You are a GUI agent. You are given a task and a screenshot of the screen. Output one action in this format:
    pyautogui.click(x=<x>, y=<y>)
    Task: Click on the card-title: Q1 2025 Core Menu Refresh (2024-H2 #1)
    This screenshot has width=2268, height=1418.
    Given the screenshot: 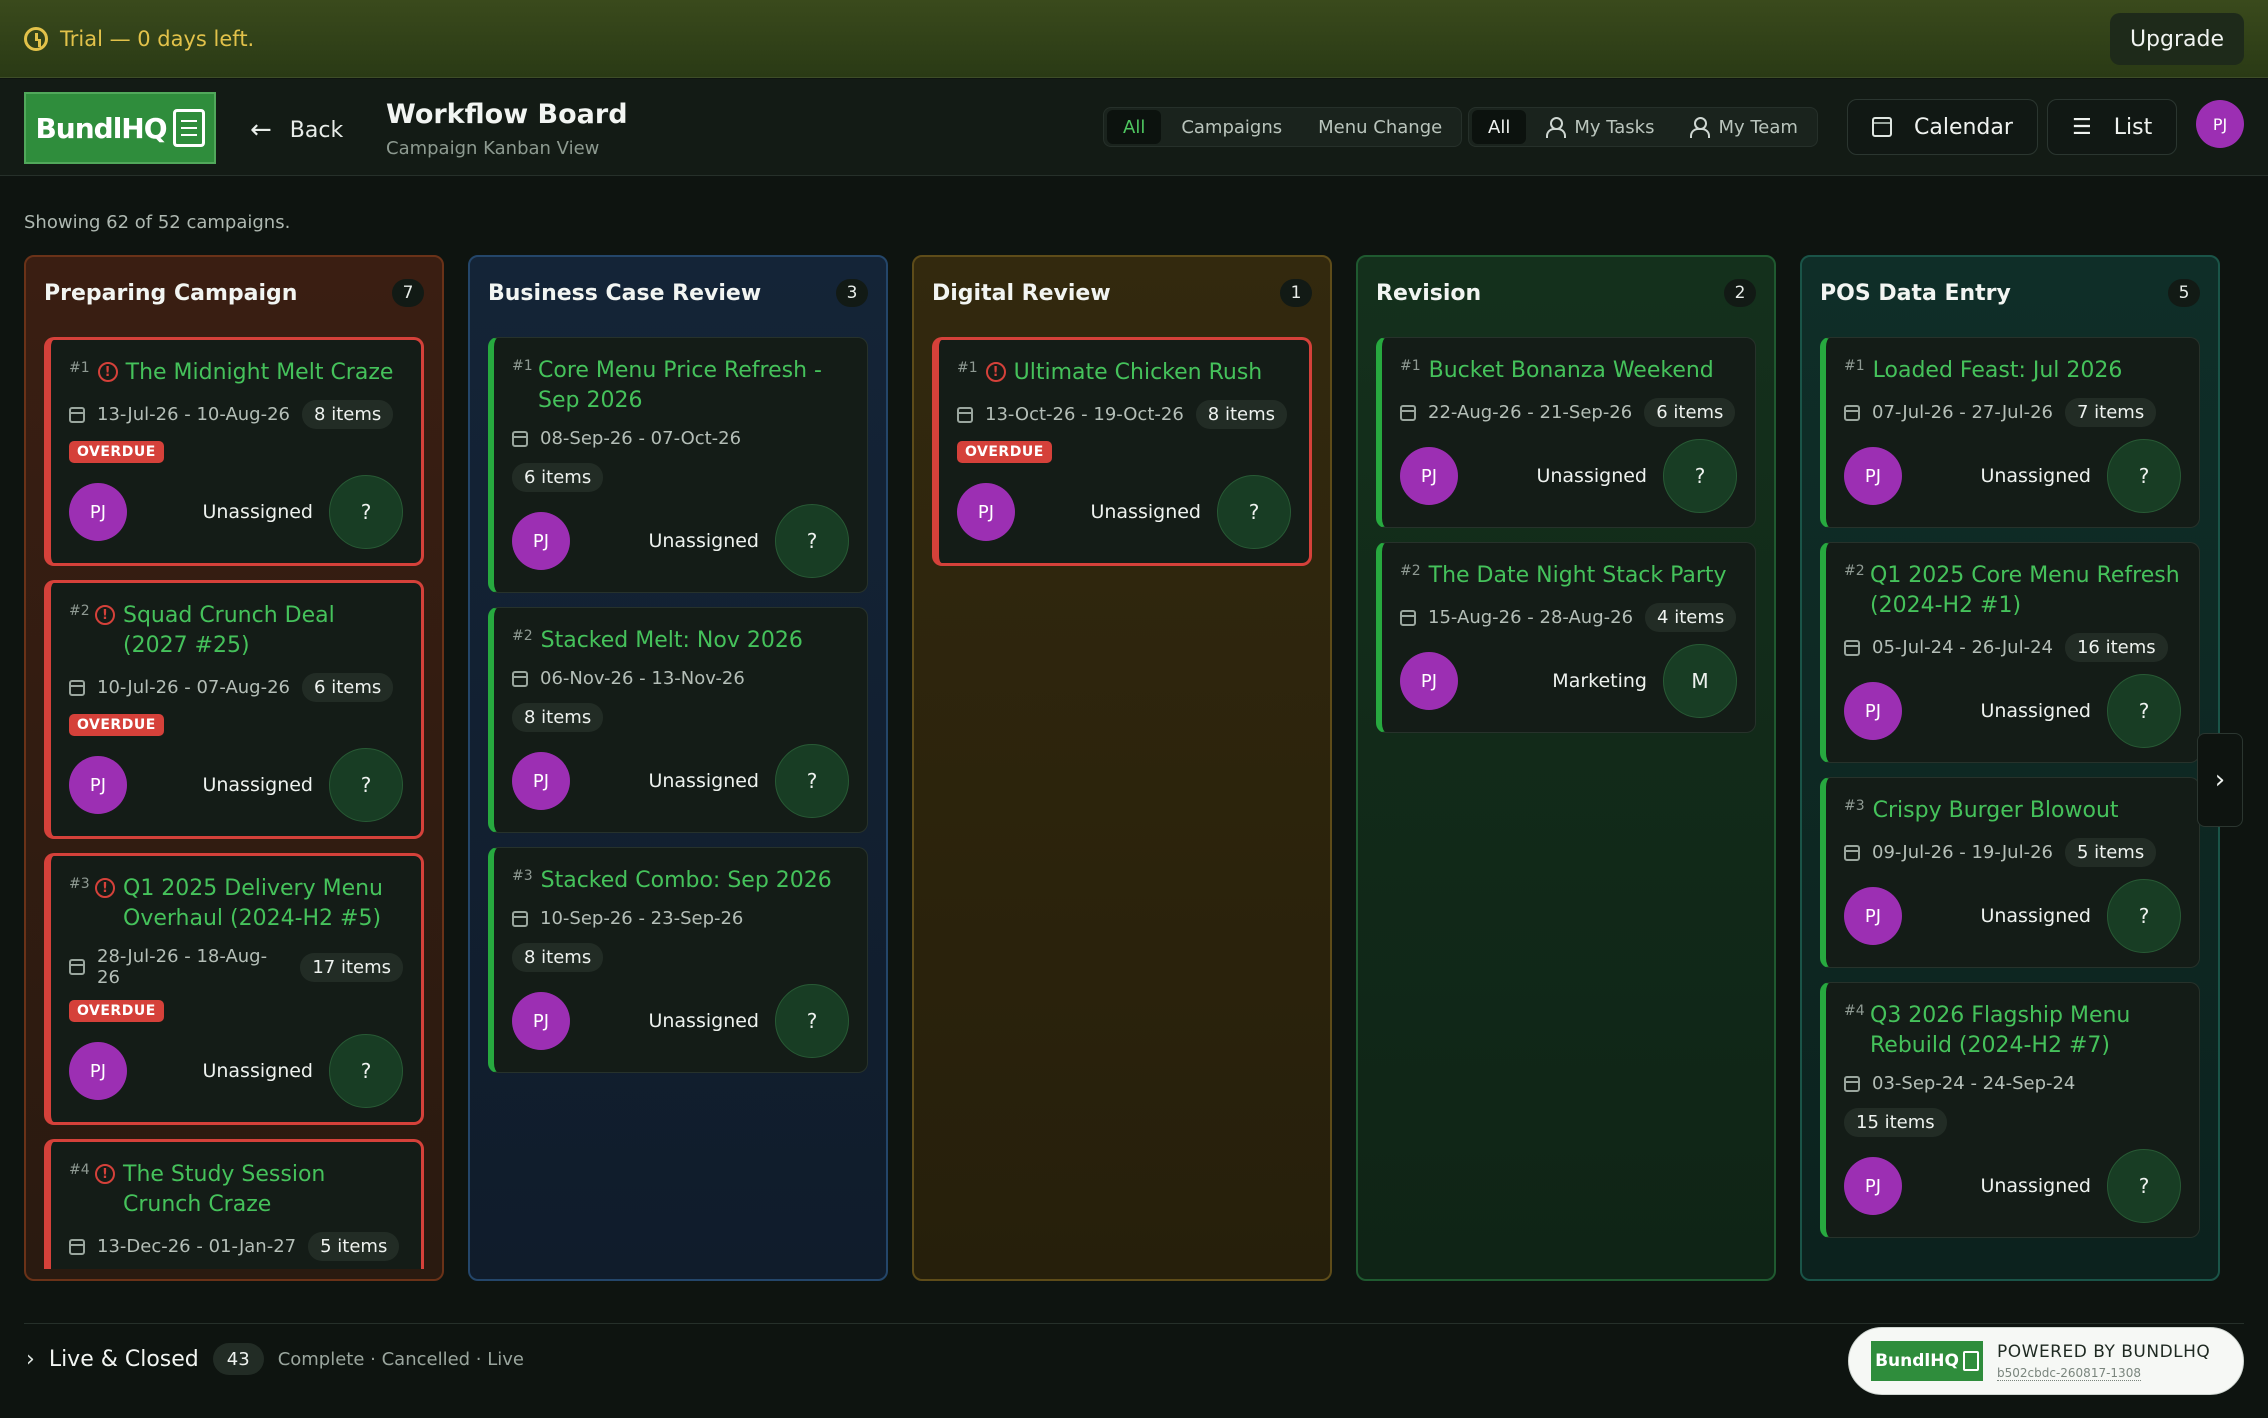 What is the action you would take?
    pyautogui.click(x=2025, y=591)
    